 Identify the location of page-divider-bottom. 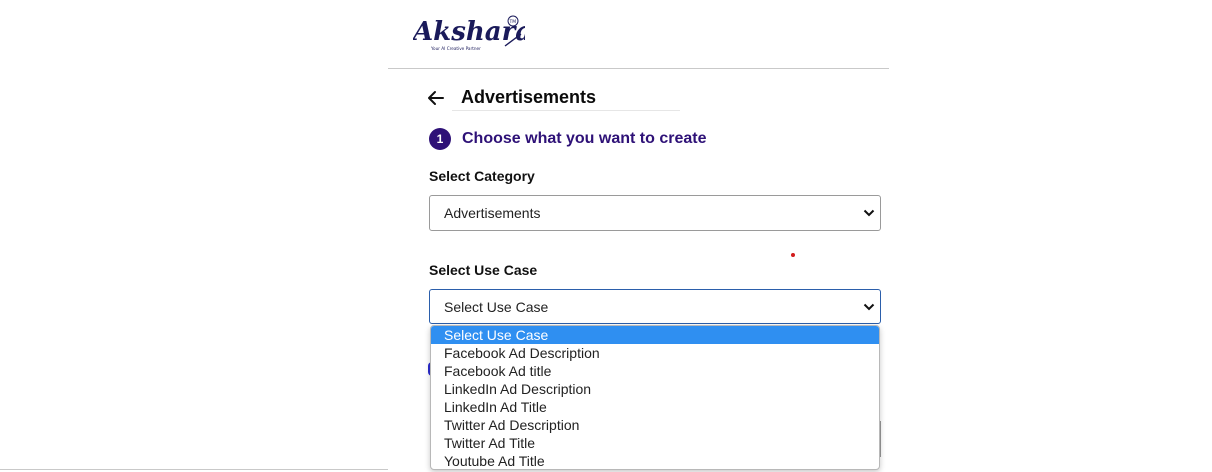
(194, 469).